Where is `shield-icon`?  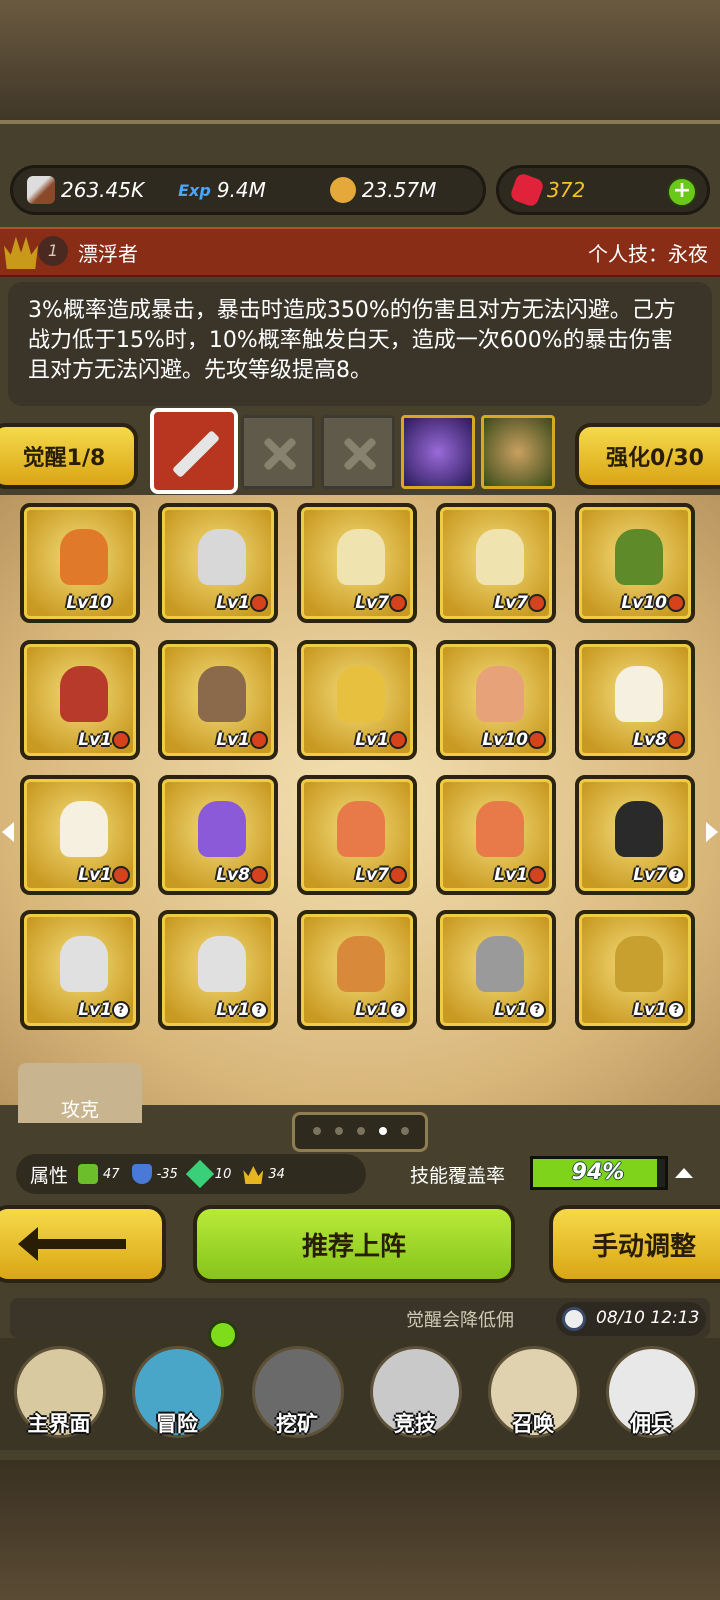 shield-icon is located at coordinates (141, 1174).